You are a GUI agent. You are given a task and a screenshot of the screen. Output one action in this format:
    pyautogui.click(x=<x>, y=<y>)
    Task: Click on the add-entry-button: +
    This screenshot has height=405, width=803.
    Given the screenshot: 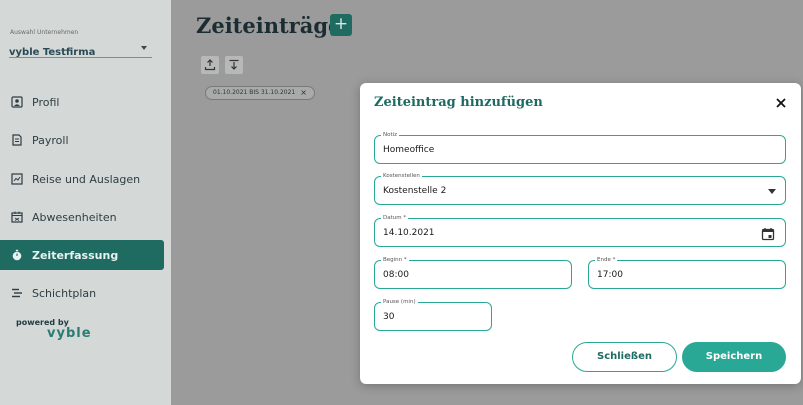 What is the action you would take?
    pyautogui.click(x=341, y=25)
    